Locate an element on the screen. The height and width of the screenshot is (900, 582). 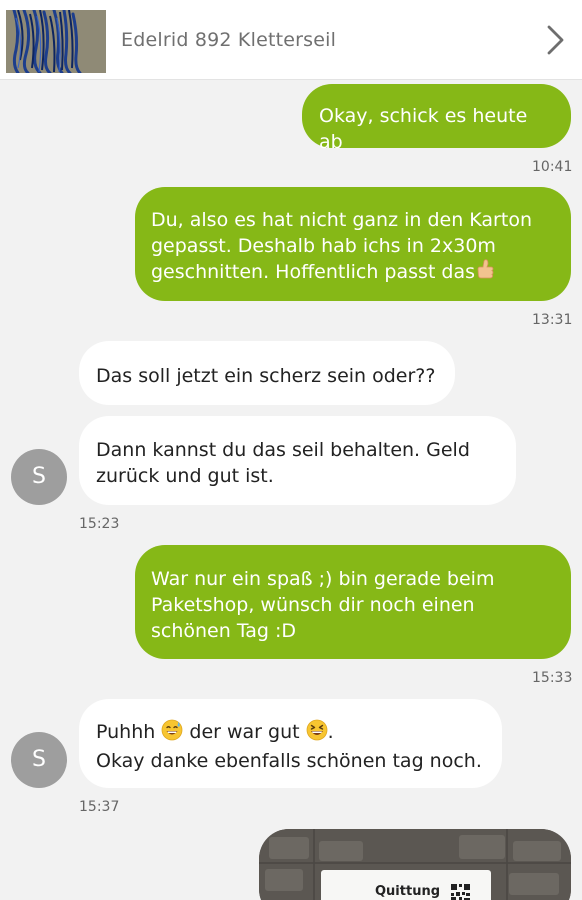
message-text: Paketshop, wünsch dir noch einen is located at coordinates (313, 605).